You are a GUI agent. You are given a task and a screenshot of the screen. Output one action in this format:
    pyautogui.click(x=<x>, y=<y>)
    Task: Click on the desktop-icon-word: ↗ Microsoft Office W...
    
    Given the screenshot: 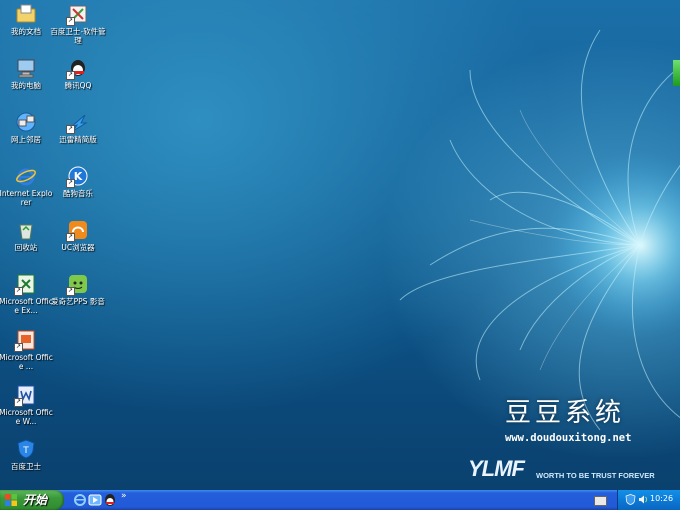 What is the action you would take?
    pyautogui.click(x=26, y=405)
    